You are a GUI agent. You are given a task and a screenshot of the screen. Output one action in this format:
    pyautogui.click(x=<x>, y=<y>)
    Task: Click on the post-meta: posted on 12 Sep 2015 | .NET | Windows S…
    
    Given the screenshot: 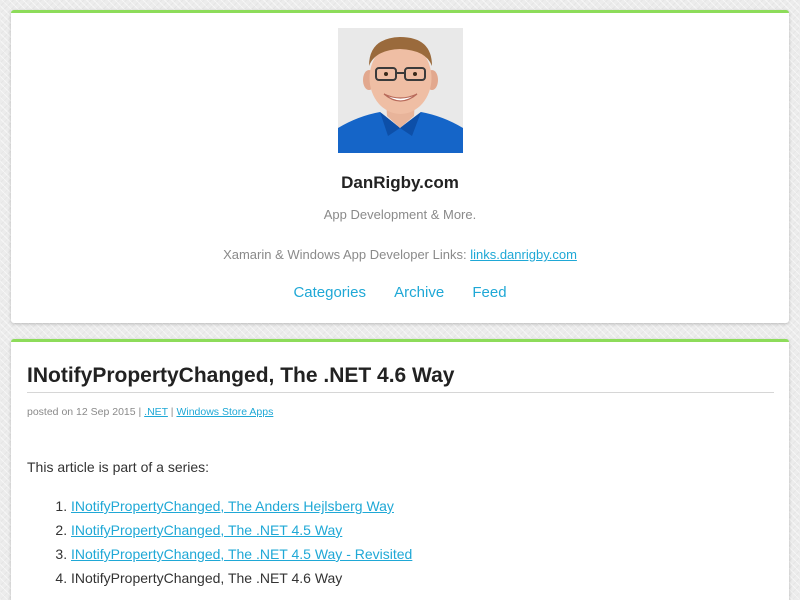 What is the action you would take?
    pyautogui.click(x=150, y=412)
    